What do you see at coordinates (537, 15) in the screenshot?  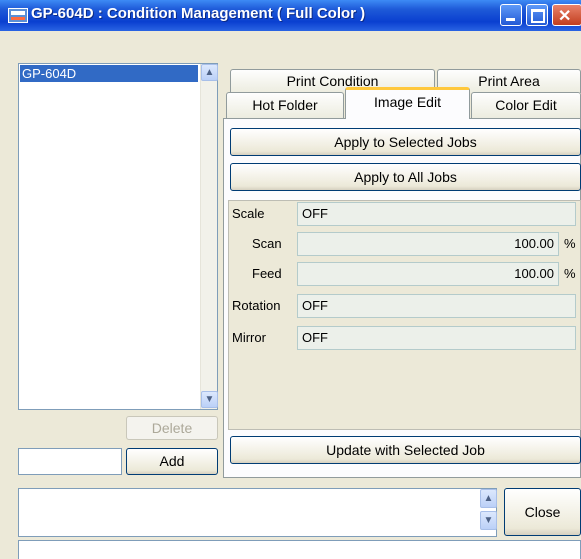 I see `maximize-button` at bounding box center [537, 15].